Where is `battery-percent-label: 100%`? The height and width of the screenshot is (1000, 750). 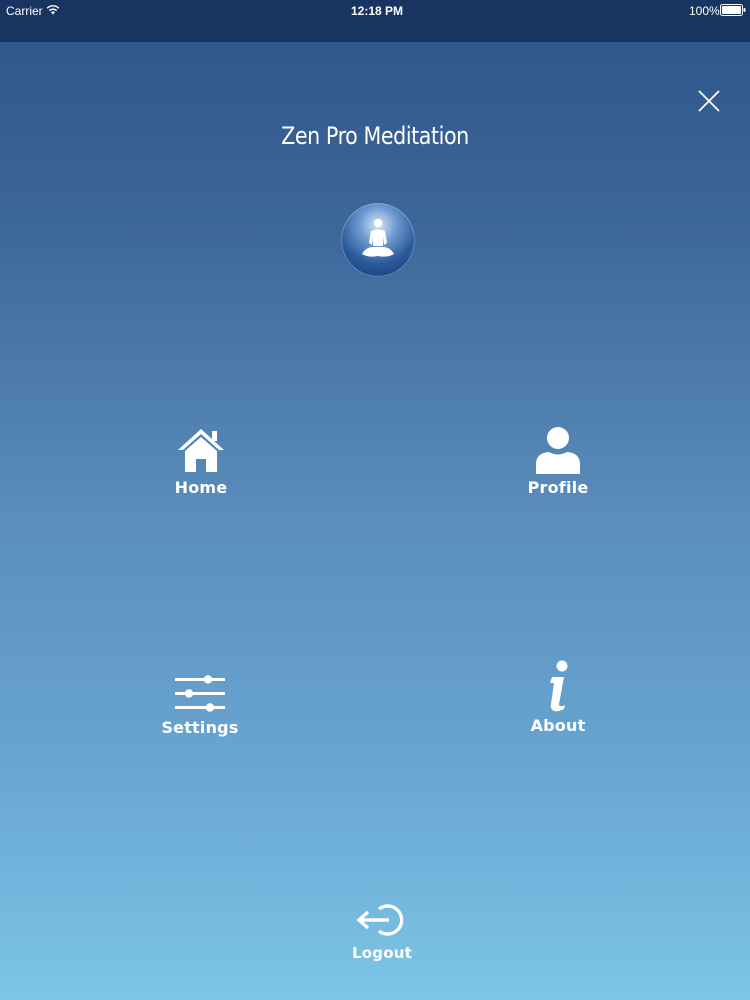 battery-percent-label: 100% is located at coordinates (704, 11).